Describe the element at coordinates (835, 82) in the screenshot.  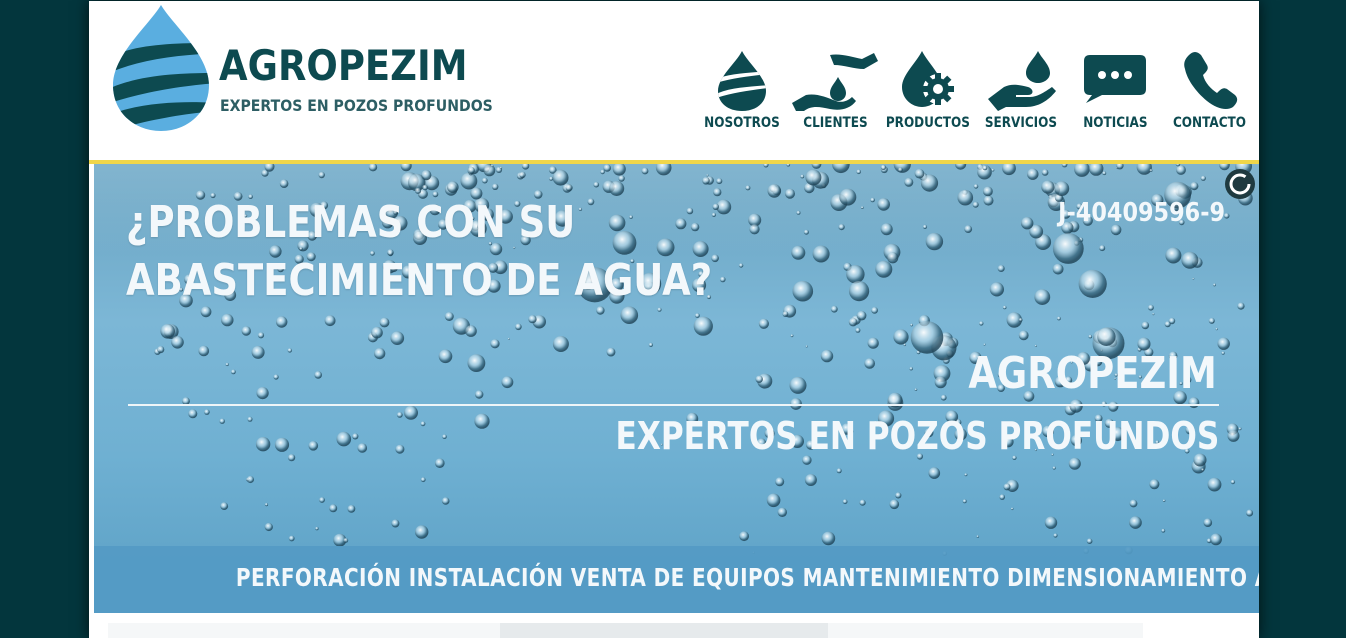
I see `hands-drop-icon` at that location.